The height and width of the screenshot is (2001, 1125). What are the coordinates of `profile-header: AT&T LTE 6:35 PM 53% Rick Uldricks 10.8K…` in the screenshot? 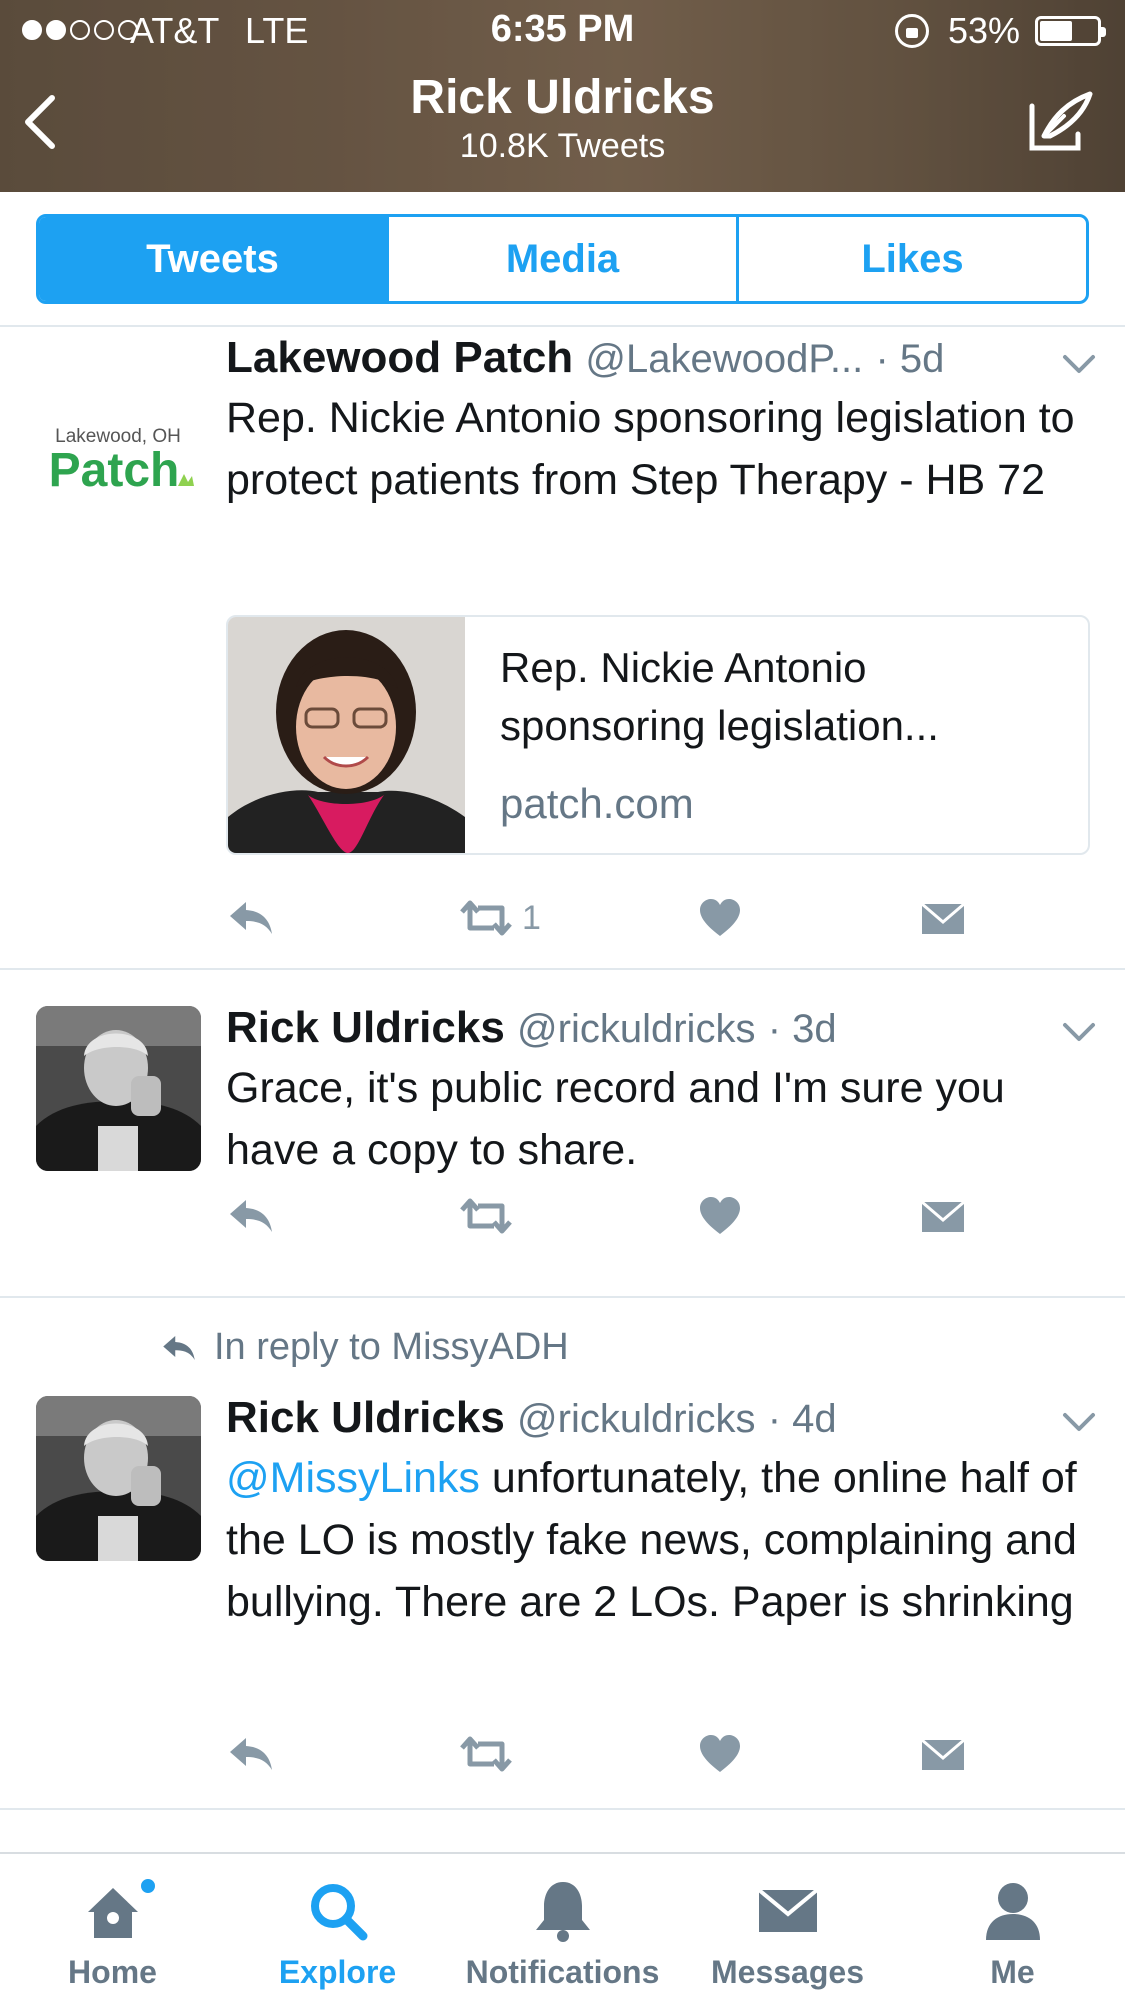 It's located at (562, 96).